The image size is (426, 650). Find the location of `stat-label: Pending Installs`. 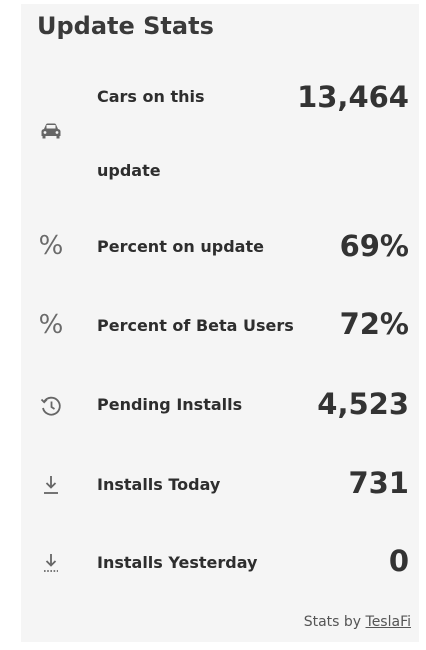

stat-label: Pending Installs is located at coordinates (170, 404).